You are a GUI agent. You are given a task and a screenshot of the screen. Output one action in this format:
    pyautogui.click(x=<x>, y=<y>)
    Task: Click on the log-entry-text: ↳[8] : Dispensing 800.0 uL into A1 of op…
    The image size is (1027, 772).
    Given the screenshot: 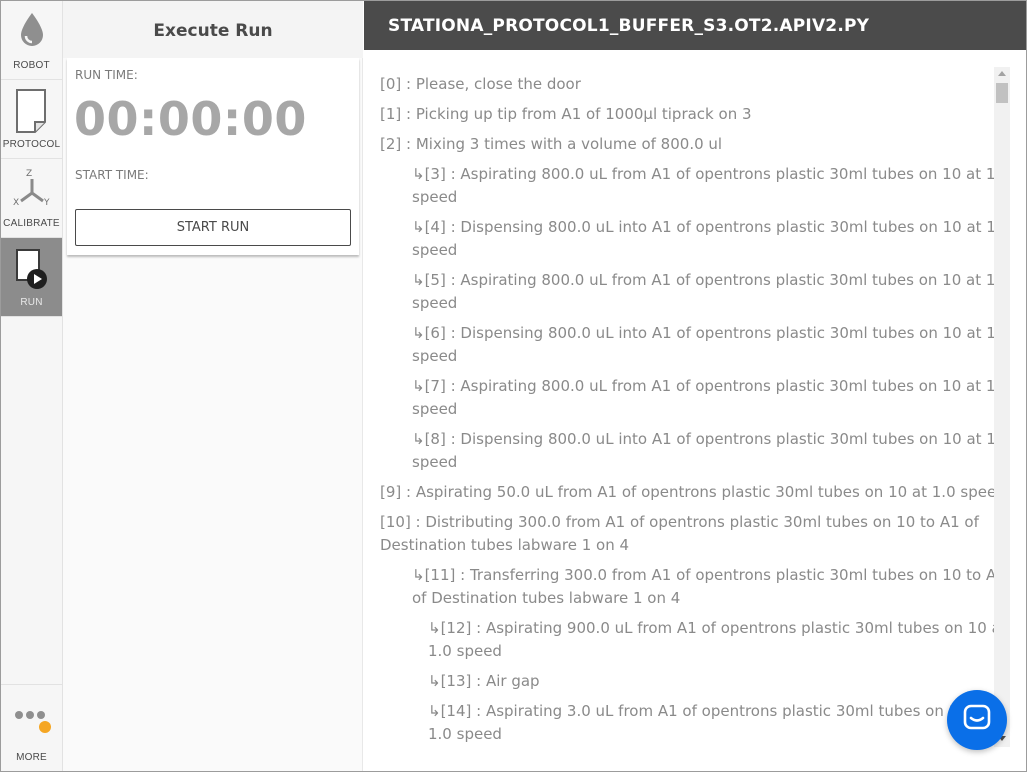 What is the action you would take?
    pyautogui.click(x=711, y=439)
    